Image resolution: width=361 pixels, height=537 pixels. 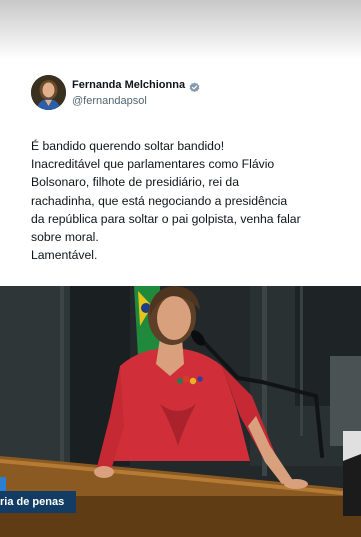 I want to click on video-caption-text: ria de penas, so click(x=32, y=502).